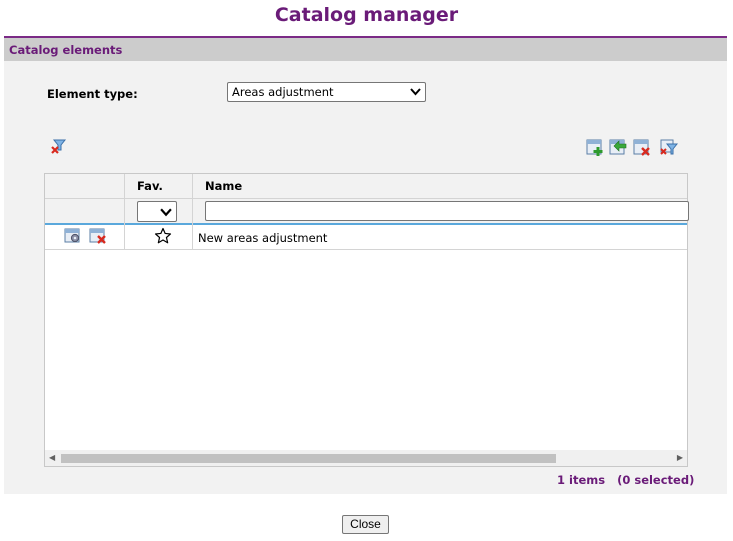 The height and width of the screenshot is (541, 733). Describe the element at coordinates (308, 458) in the screenshot. I see `scrollbar-thumb` at that location.